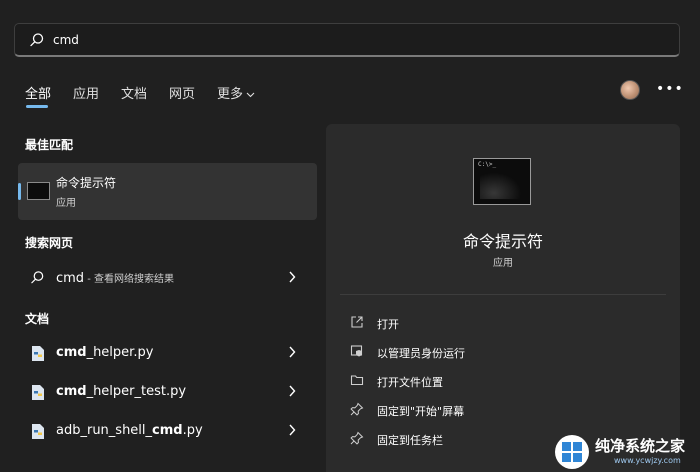 This screenshot has height=472, width=700. I want to click on web-search-item: cmd - 查看网络搜索结果, so click(167, 278).